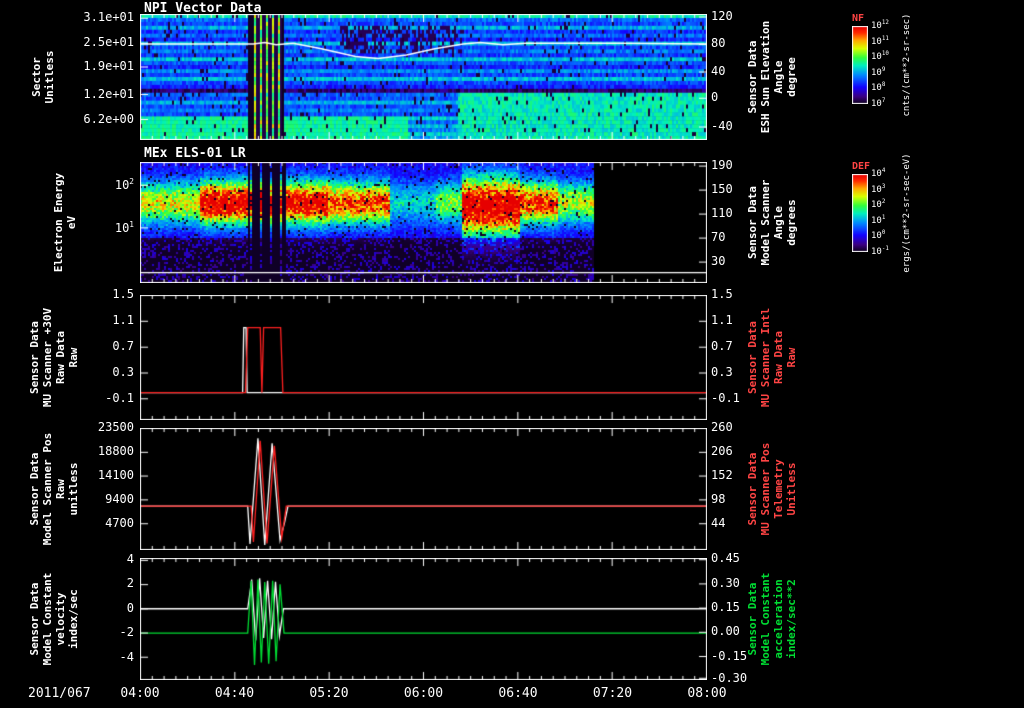  Describe the element at coordinates (518, 693) in the screenshot. I see `time-tick-label: 06:40` at that location.